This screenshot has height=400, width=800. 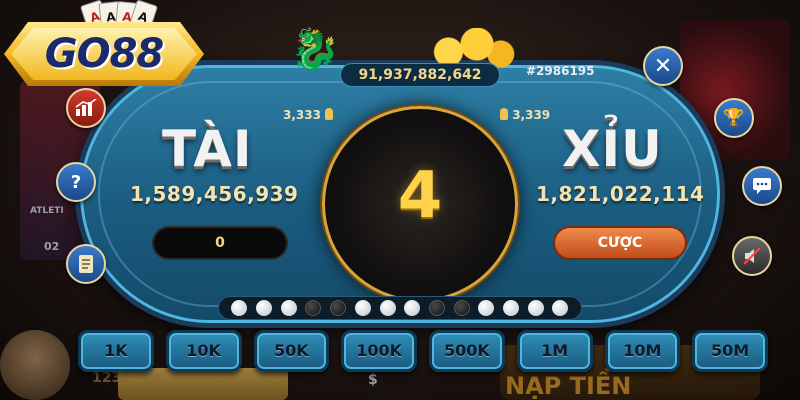 I want to click on result-history, so click(x=400, y=308).